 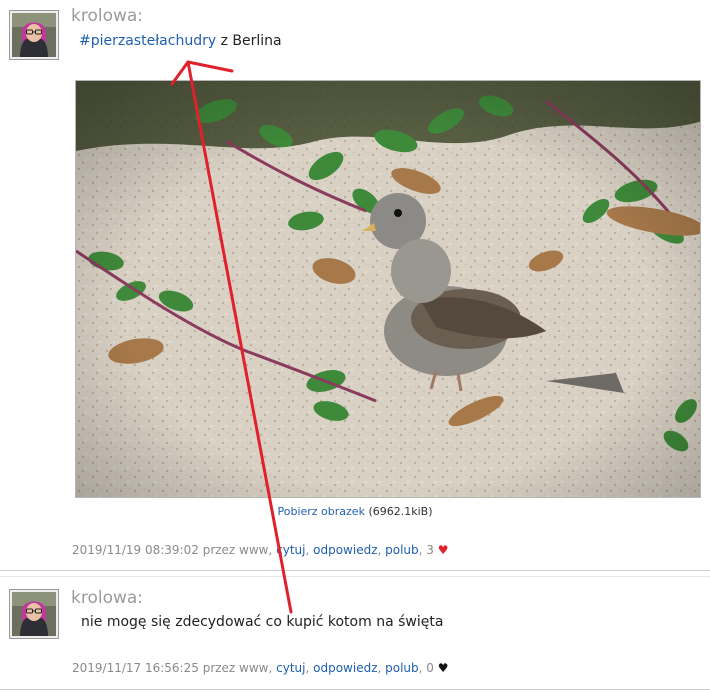 What do you see at coordinates (400, 511) in the screenshot?
I see `download-size: (6962.1kiB)` at bounding box center [400, 511].